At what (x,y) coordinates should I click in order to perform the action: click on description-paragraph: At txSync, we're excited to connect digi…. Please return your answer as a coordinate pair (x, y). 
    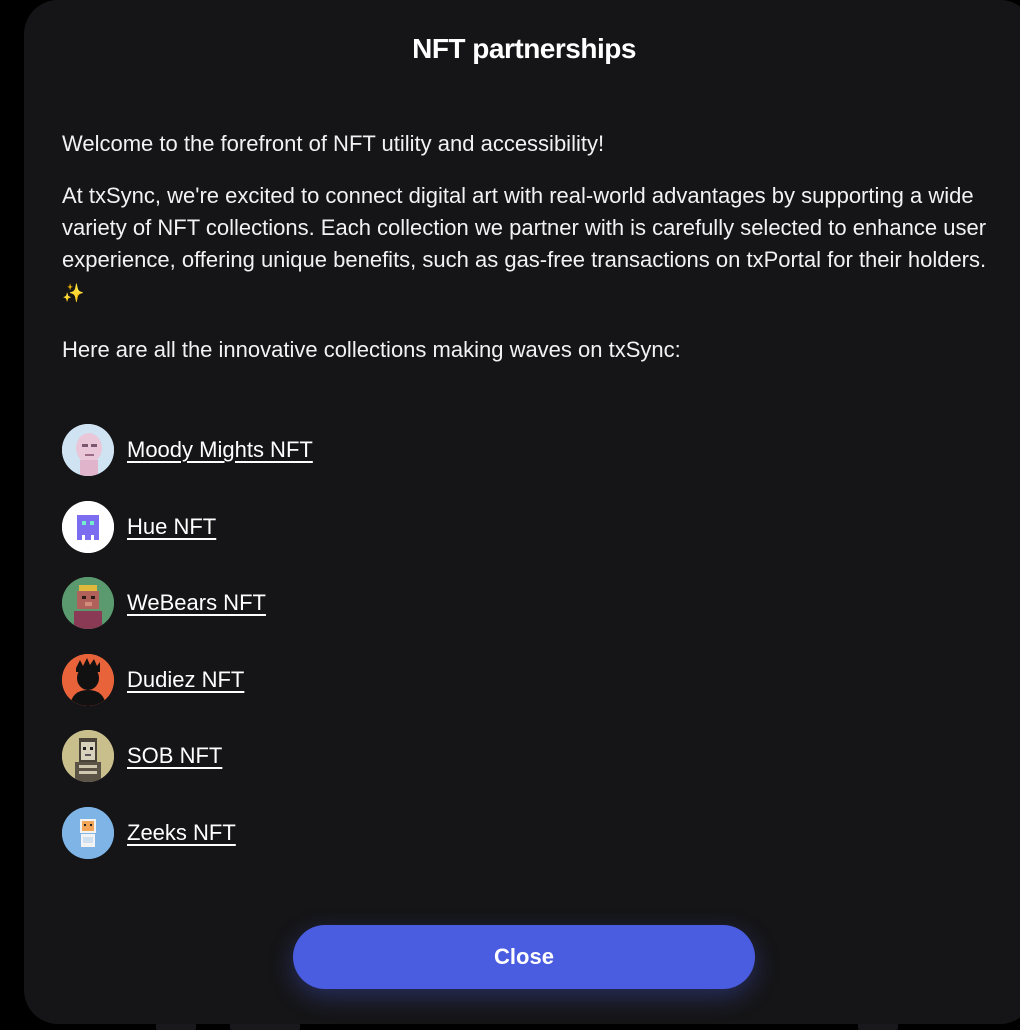
    Looking at the image, I should click on (527, 244).